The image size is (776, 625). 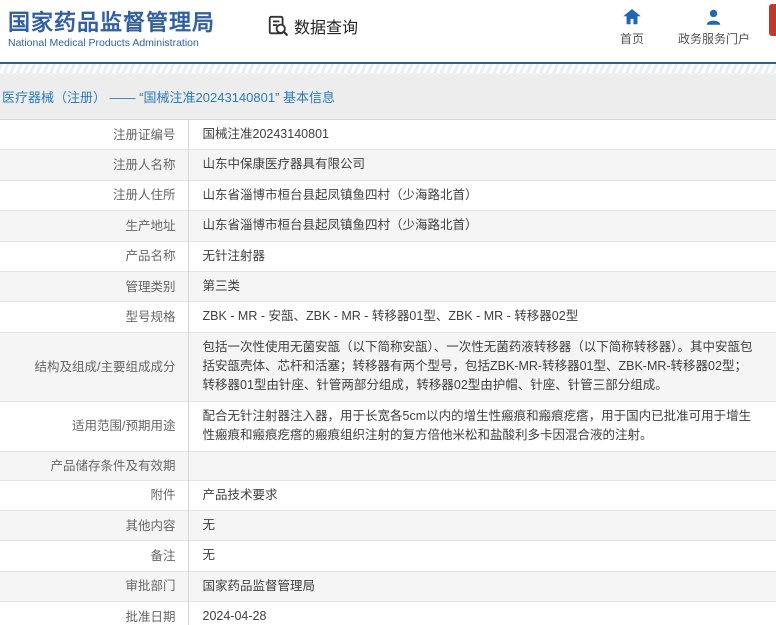 What do you see at coordinates (714, 17) in the screenshot?
I see `user-icon` at bounding box center [714, 17].